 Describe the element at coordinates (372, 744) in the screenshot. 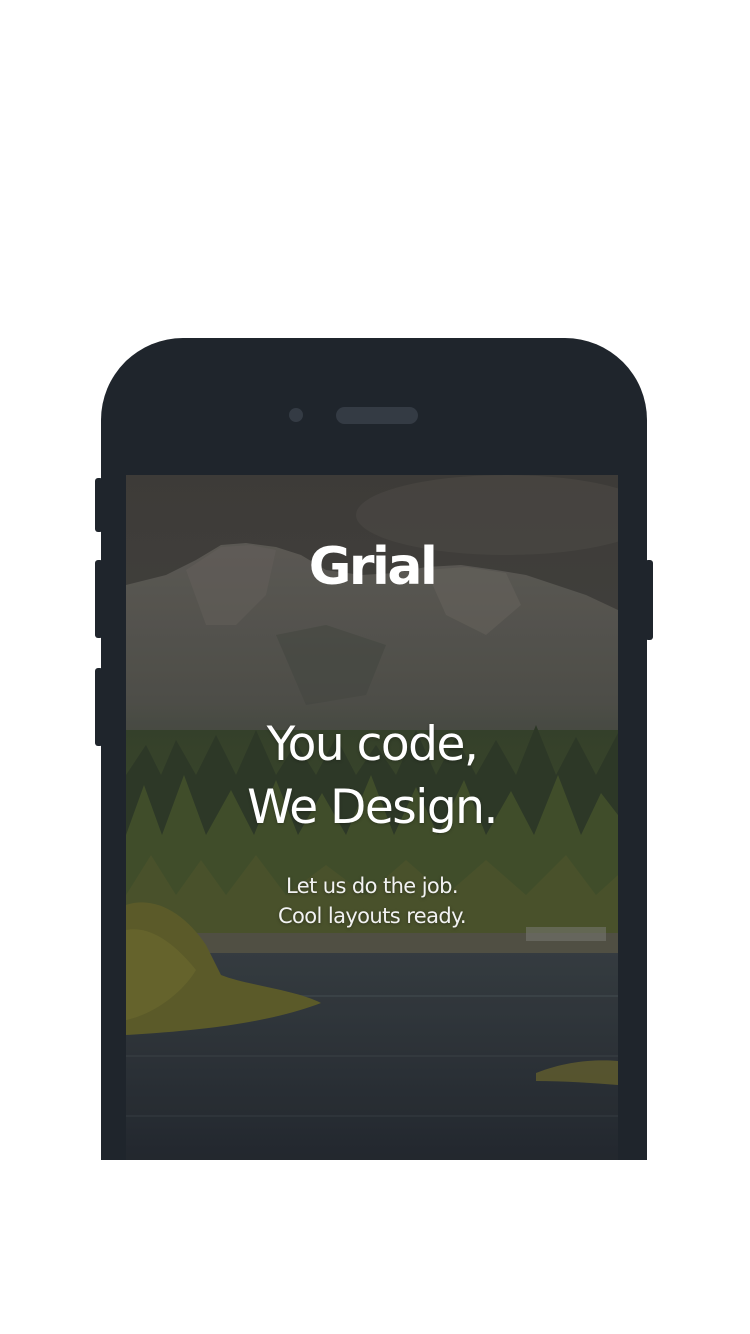

I see `headline-line-1: You code,` at that location.